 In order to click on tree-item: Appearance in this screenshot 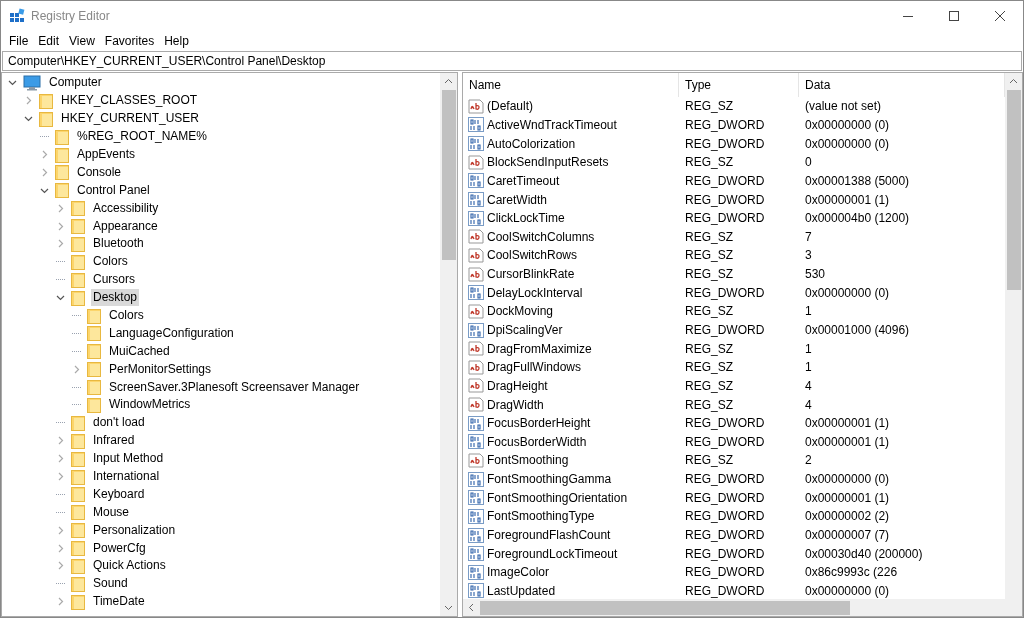, I will do `click(125, 226)`.